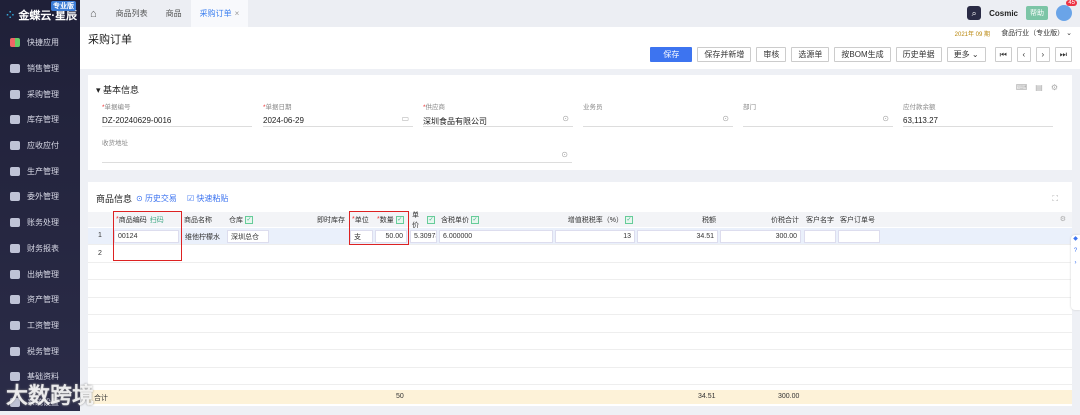 The image size is (1080, 415). I want to click on cell-total: 300.00, so click(760, 236).